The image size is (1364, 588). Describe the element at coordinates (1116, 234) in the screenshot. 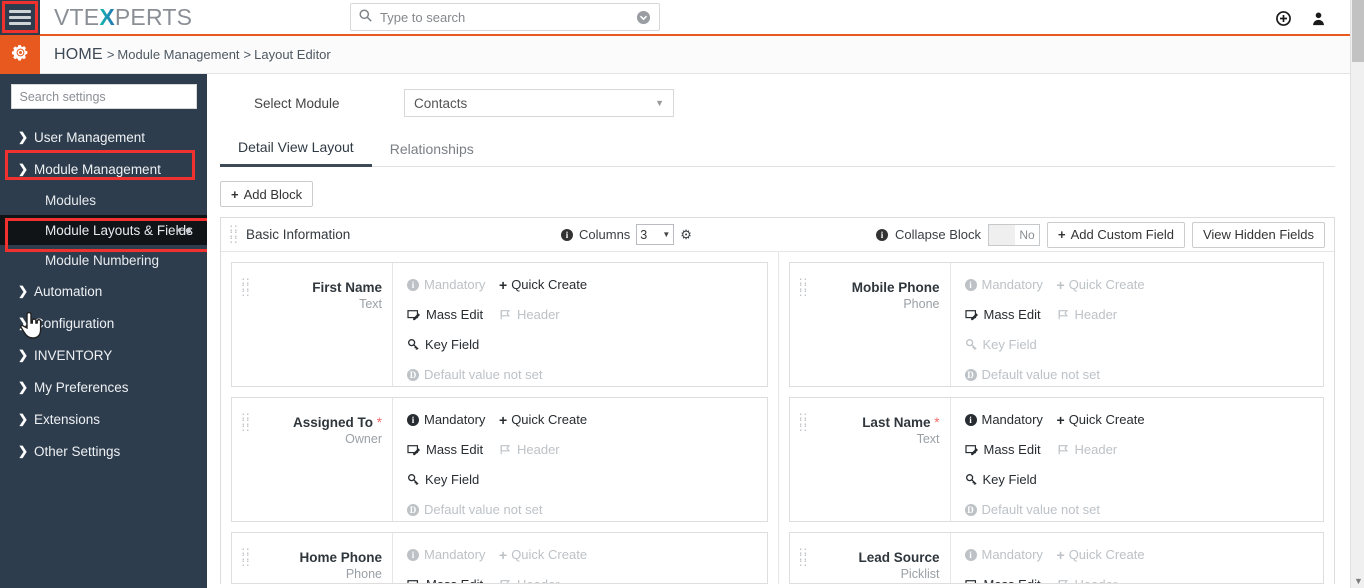

I see `add-custom-field-button: + Add Custom Field` at that location.